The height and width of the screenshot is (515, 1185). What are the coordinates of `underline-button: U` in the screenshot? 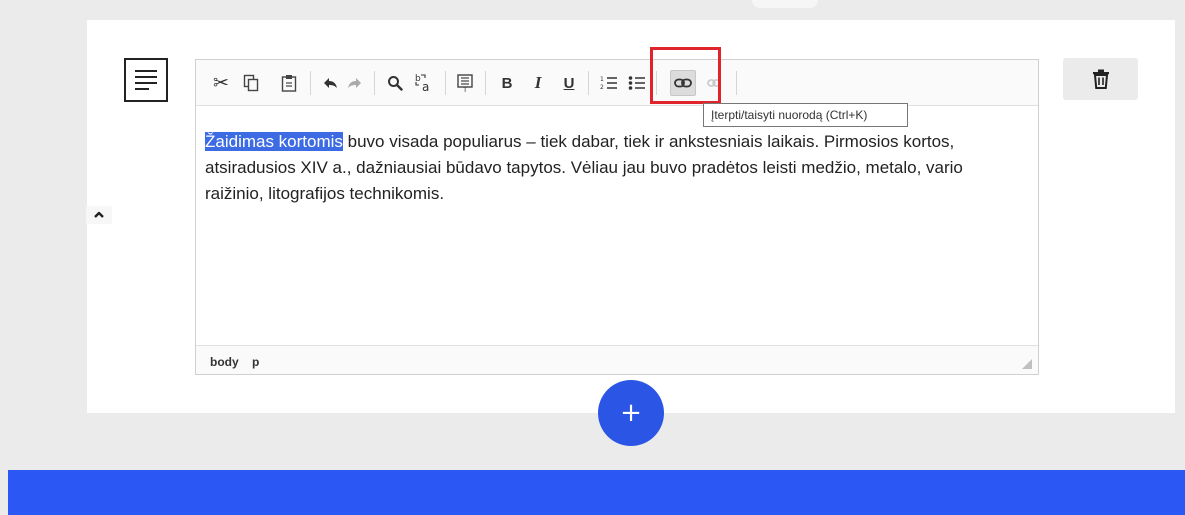 It's located at (569, 83).